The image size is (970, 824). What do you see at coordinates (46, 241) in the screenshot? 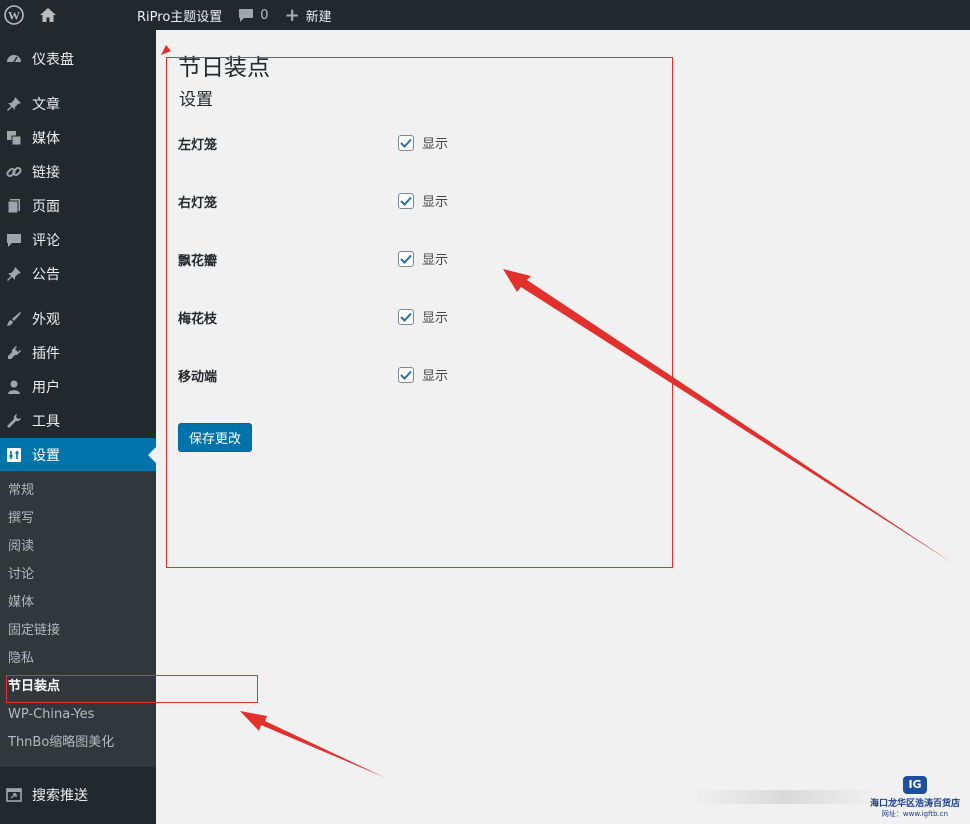
I see `sidebar-item-label: 评论` at bounding box center [46, 241].